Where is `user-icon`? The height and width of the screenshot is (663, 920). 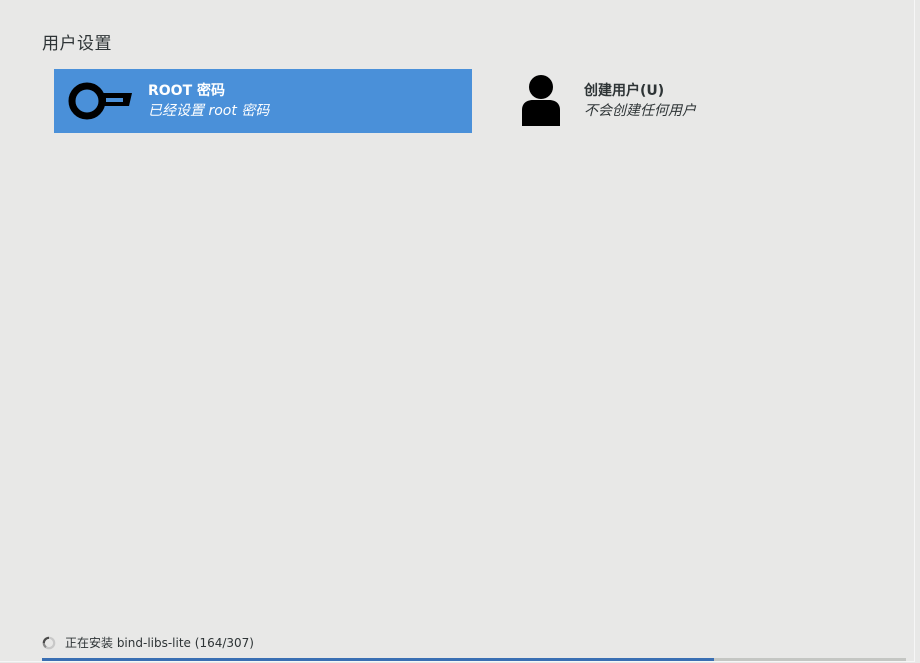 user-icon is located at coordinates (541, 101).